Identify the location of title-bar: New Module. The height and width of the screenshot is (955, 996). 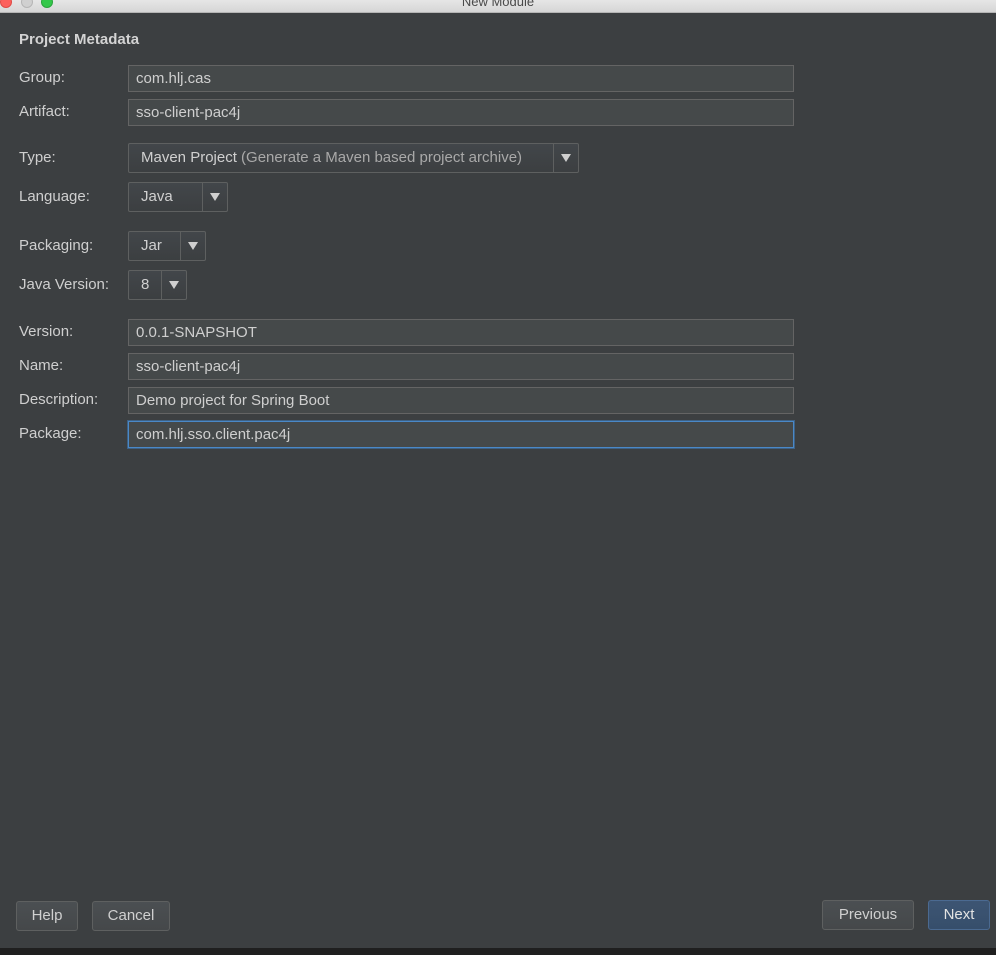
(498, 6).